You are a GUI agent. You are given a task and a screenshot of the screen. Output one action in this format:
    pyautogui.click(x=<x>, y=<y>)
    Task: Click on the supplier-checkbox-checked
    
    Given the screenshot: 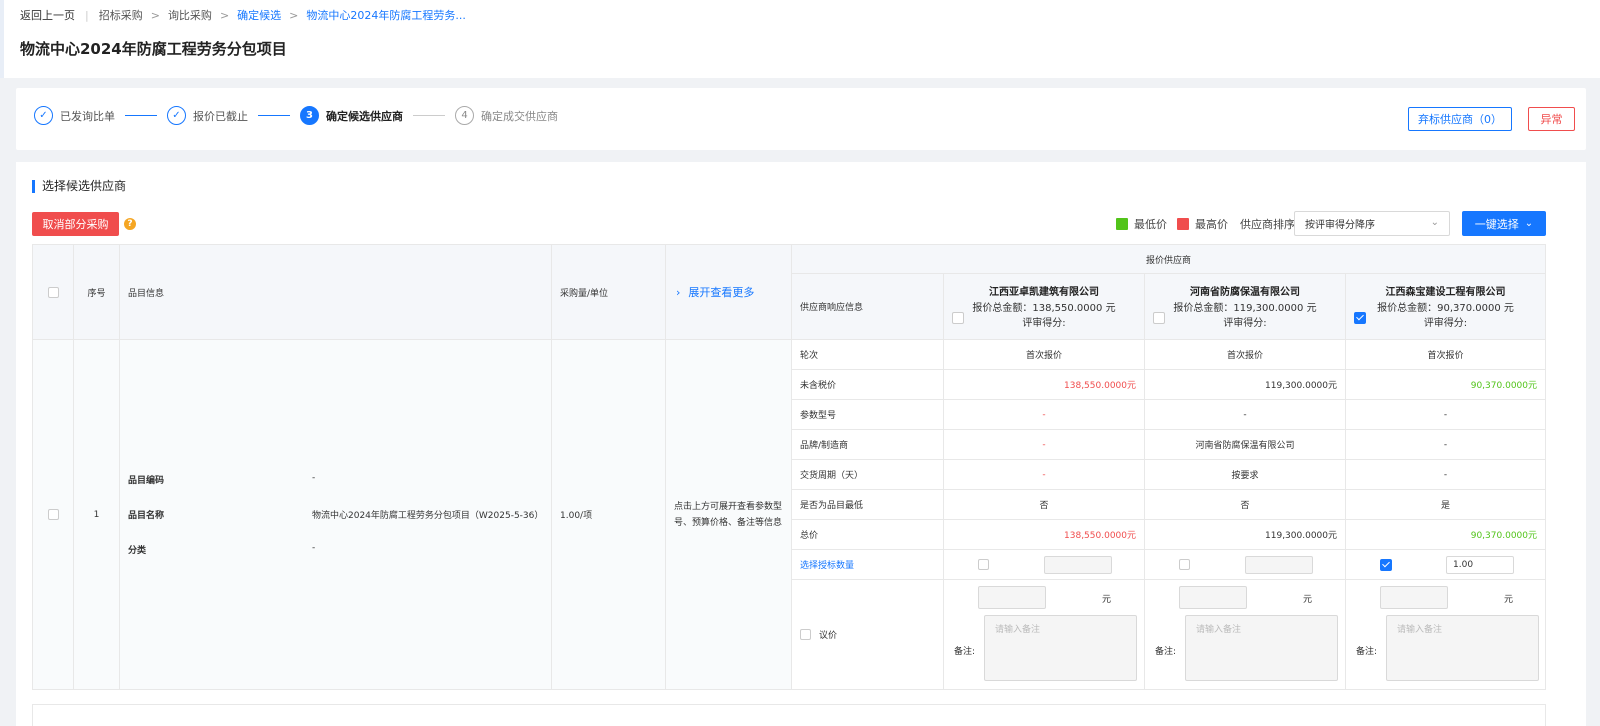 What is the action you would take?
    pyautogui.click(x=1360, y=318)
    